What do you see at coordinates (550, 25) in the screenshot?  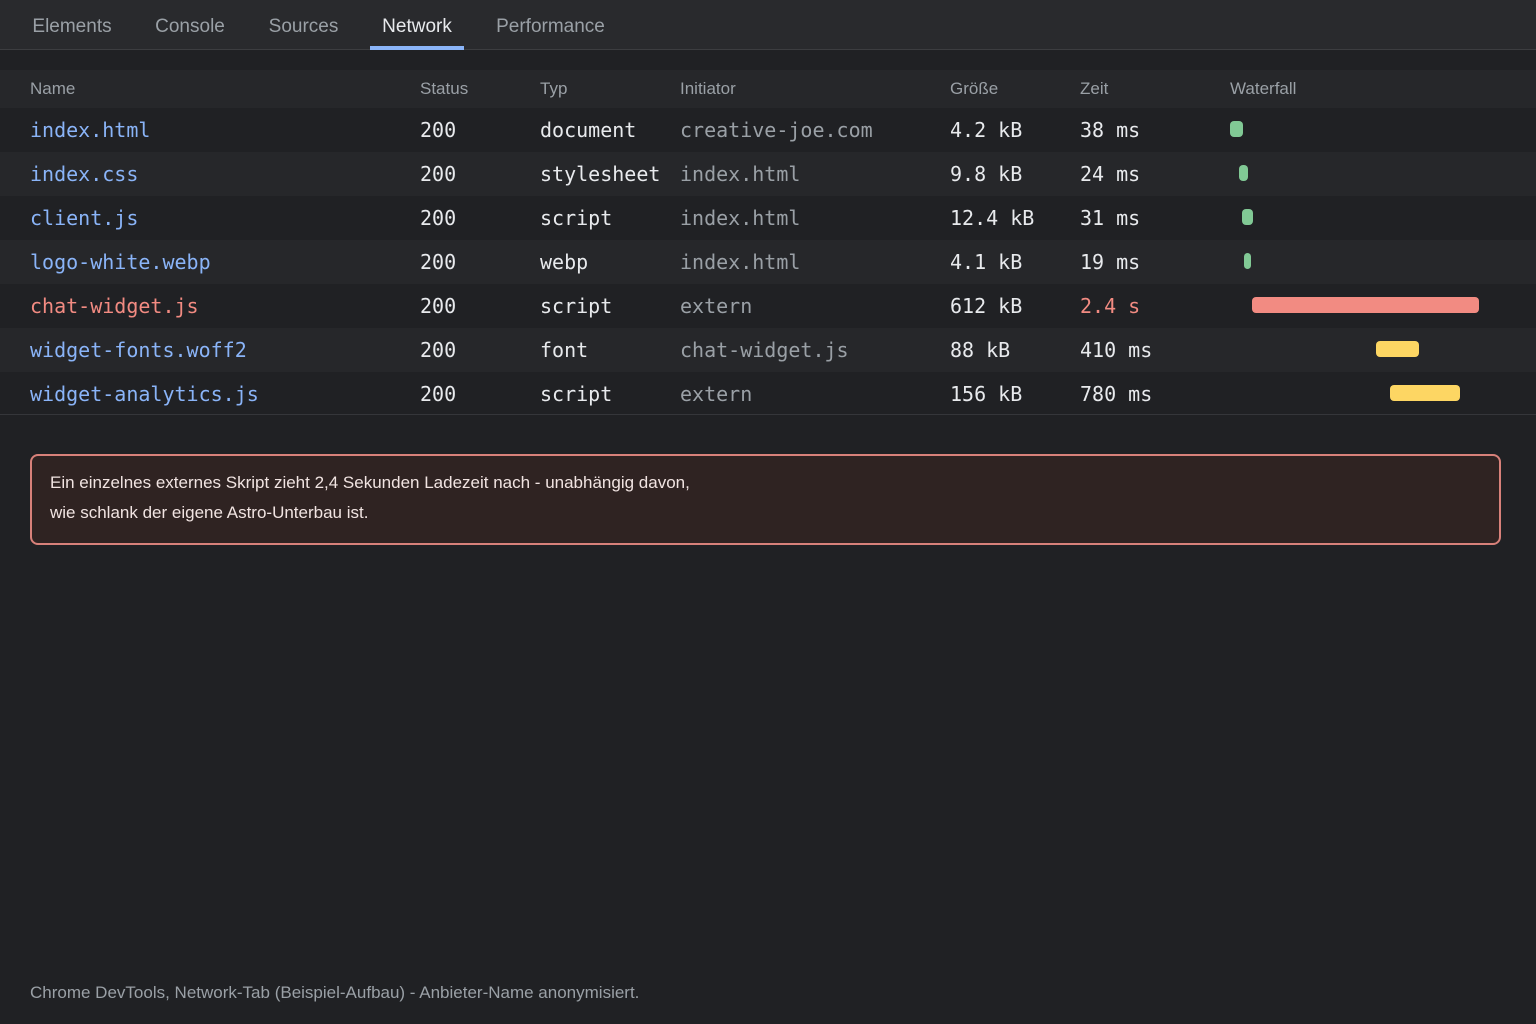 I see `tab-performance: Performance` at bounding box center [550, 25].